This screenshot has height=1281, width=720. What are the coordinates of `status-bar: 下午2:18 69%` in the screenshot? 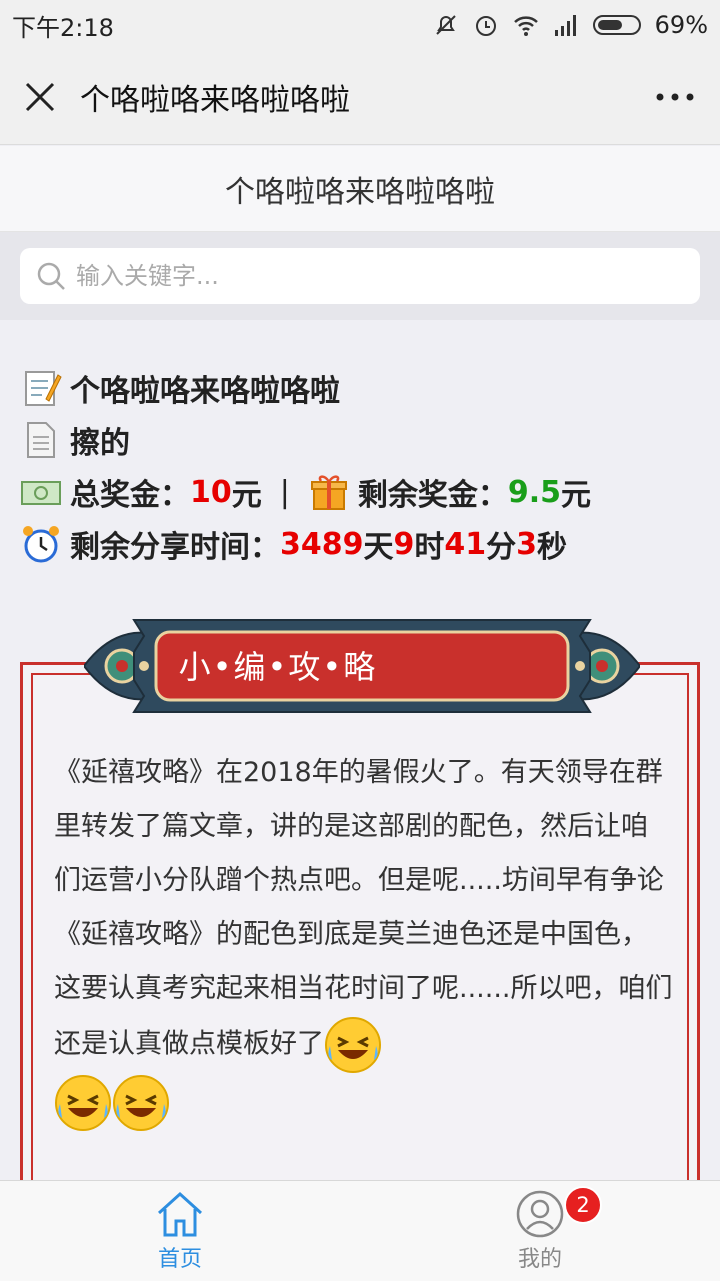 It's located at (360, 25).